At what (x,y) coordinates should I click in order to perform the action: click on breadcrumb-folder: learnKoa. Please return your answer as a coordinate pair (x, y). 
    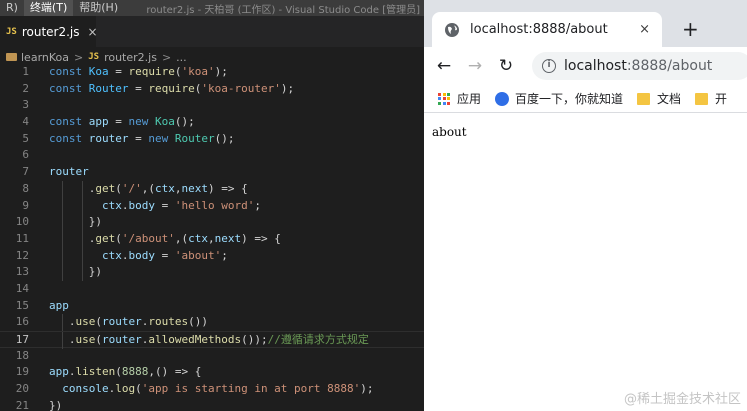
    Looking at the image, I should click on (45, 57).